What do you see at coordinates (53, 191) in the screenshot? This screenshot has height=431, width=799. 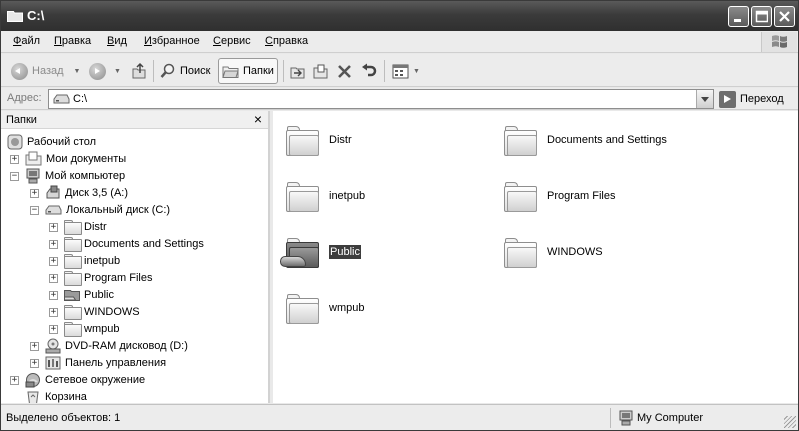 I see `floppy-drive-icon` at bounding box center [53, 191].